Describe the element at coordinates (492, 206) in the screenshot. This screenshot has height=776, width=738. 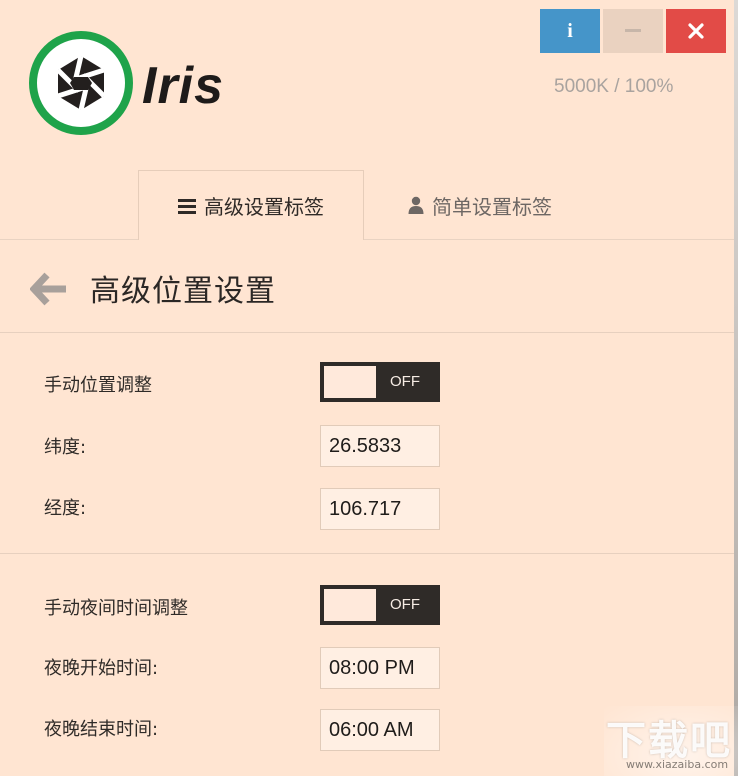
I see `tab-simple-label: 简单设置标签` at that location.